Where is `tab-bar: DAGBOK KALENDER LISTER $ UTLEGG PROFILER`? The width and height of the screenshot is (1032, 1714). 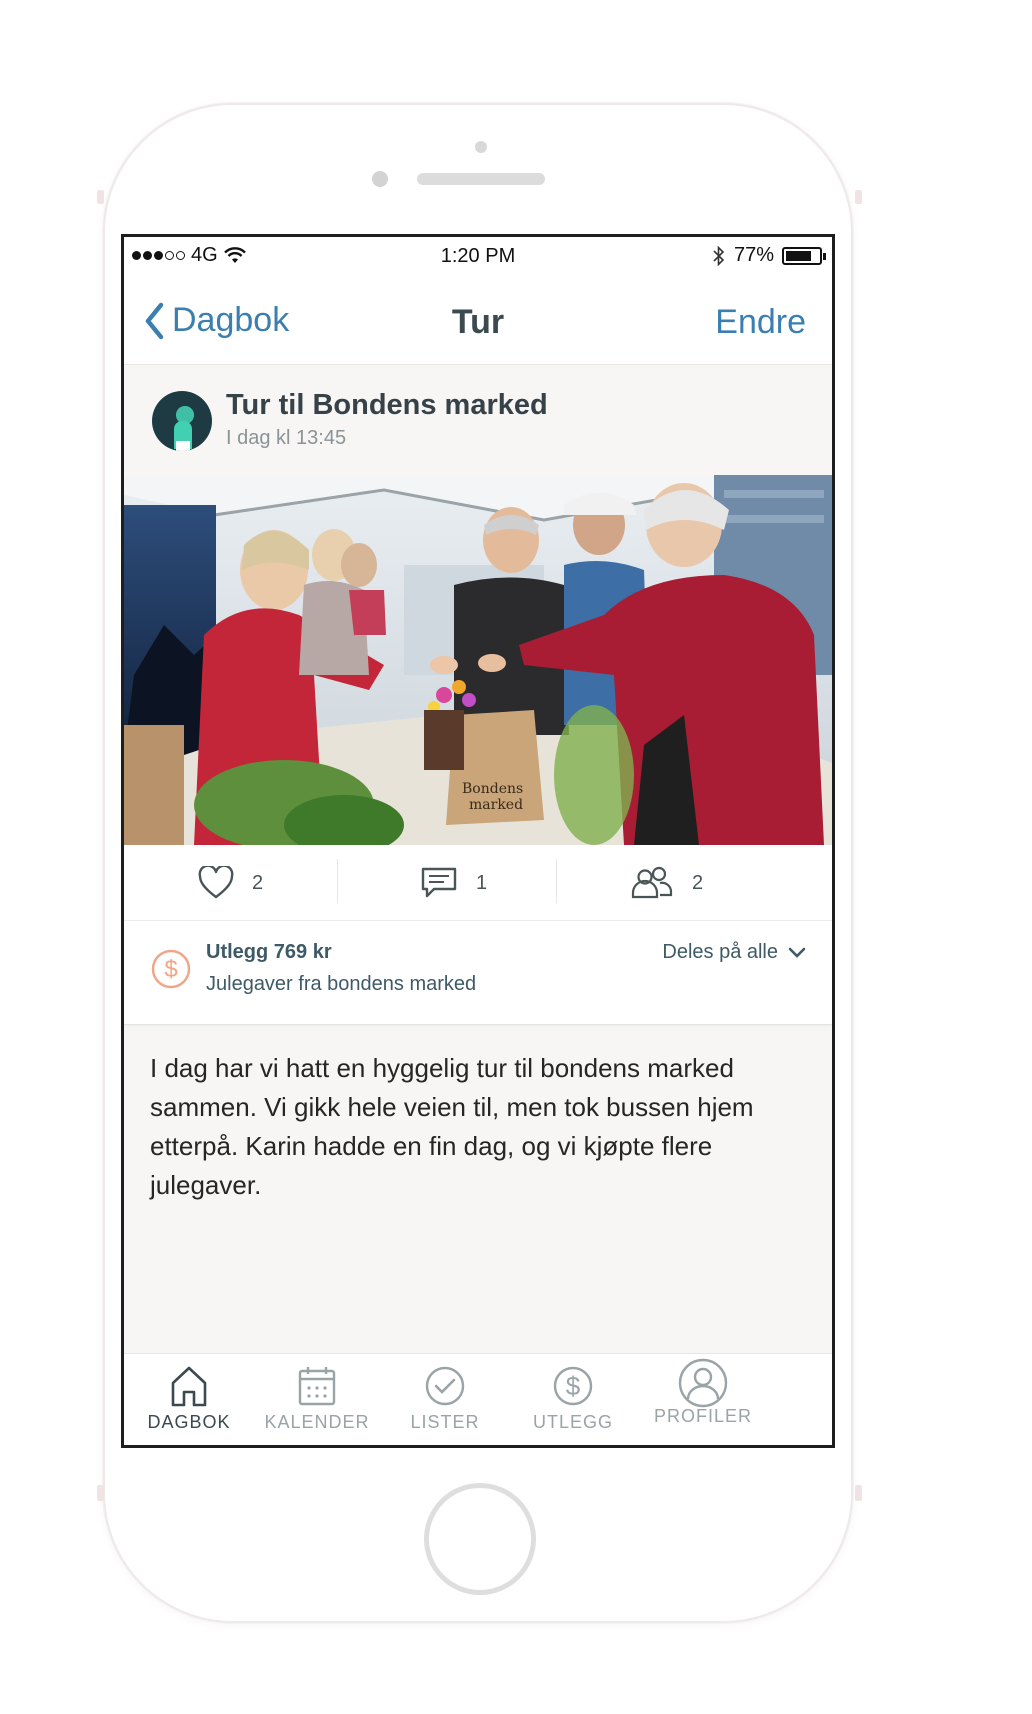 tab-bar: DAGBOK KALENDER LISTER $ UTLEGG PROFILER is located at coordinates (478, 1399).